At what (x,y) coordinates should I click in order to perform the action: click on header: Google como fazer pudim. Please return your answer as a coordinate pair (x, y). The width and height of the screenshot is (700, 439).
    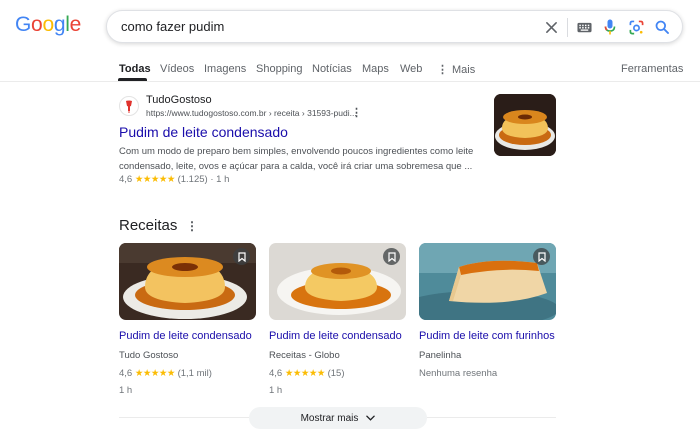
    Looking at the image, I should click on (350, 28).